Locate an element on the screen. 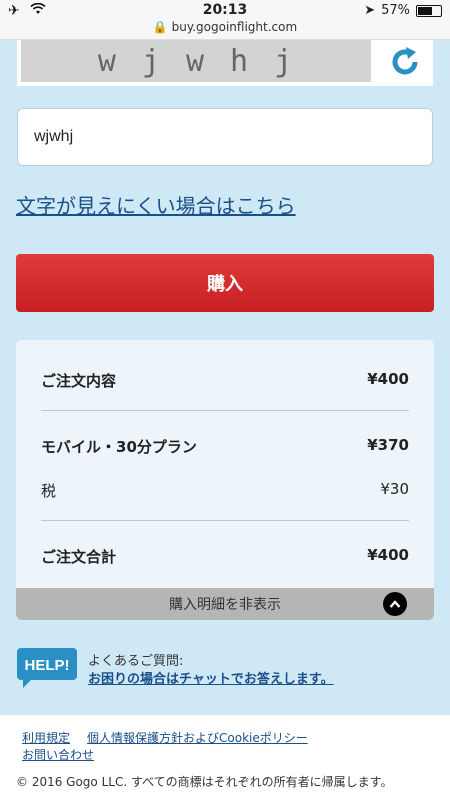 This screenshot has height=800, width=450. battery-percent: 57% is located at coordinates (395, 10).